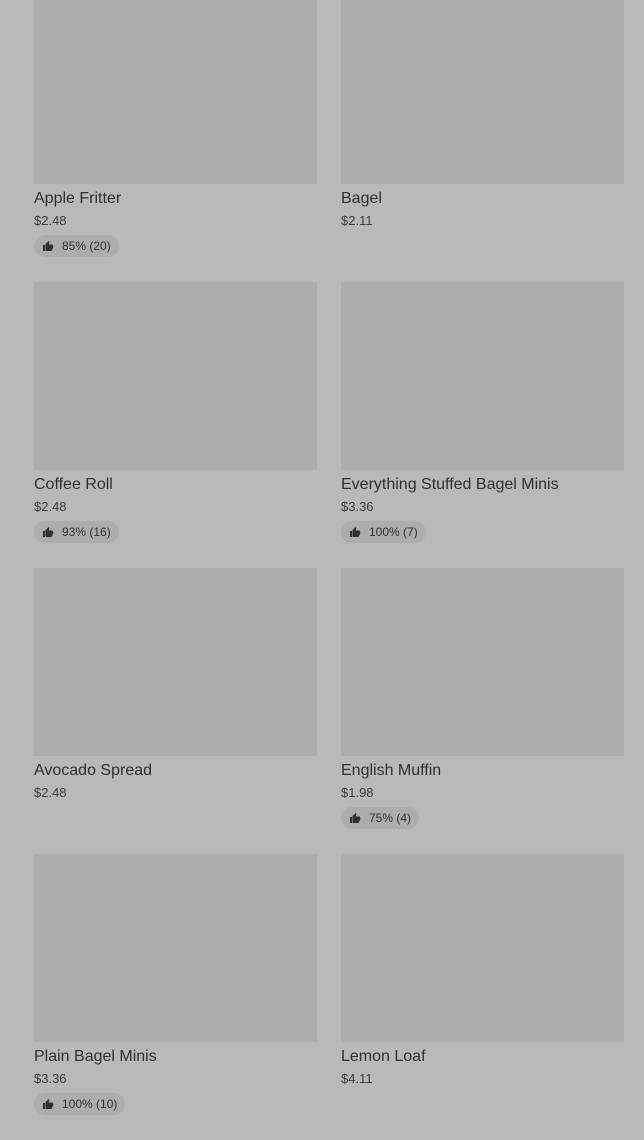  I want to click on product-name: Plain Bagel Minis, so click(95, 1056).